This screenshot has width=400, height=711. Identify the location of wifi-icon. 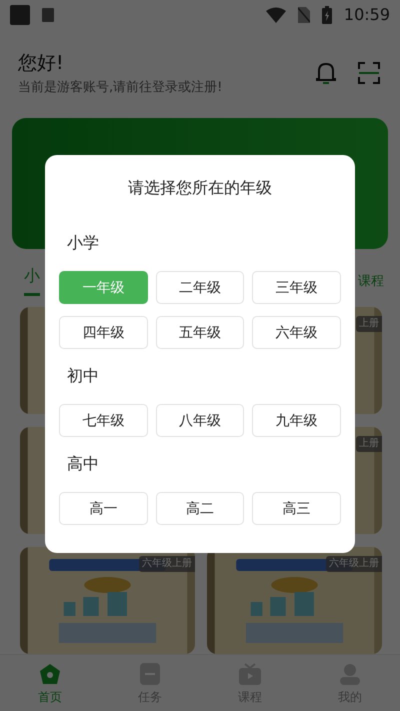
(276, 14).